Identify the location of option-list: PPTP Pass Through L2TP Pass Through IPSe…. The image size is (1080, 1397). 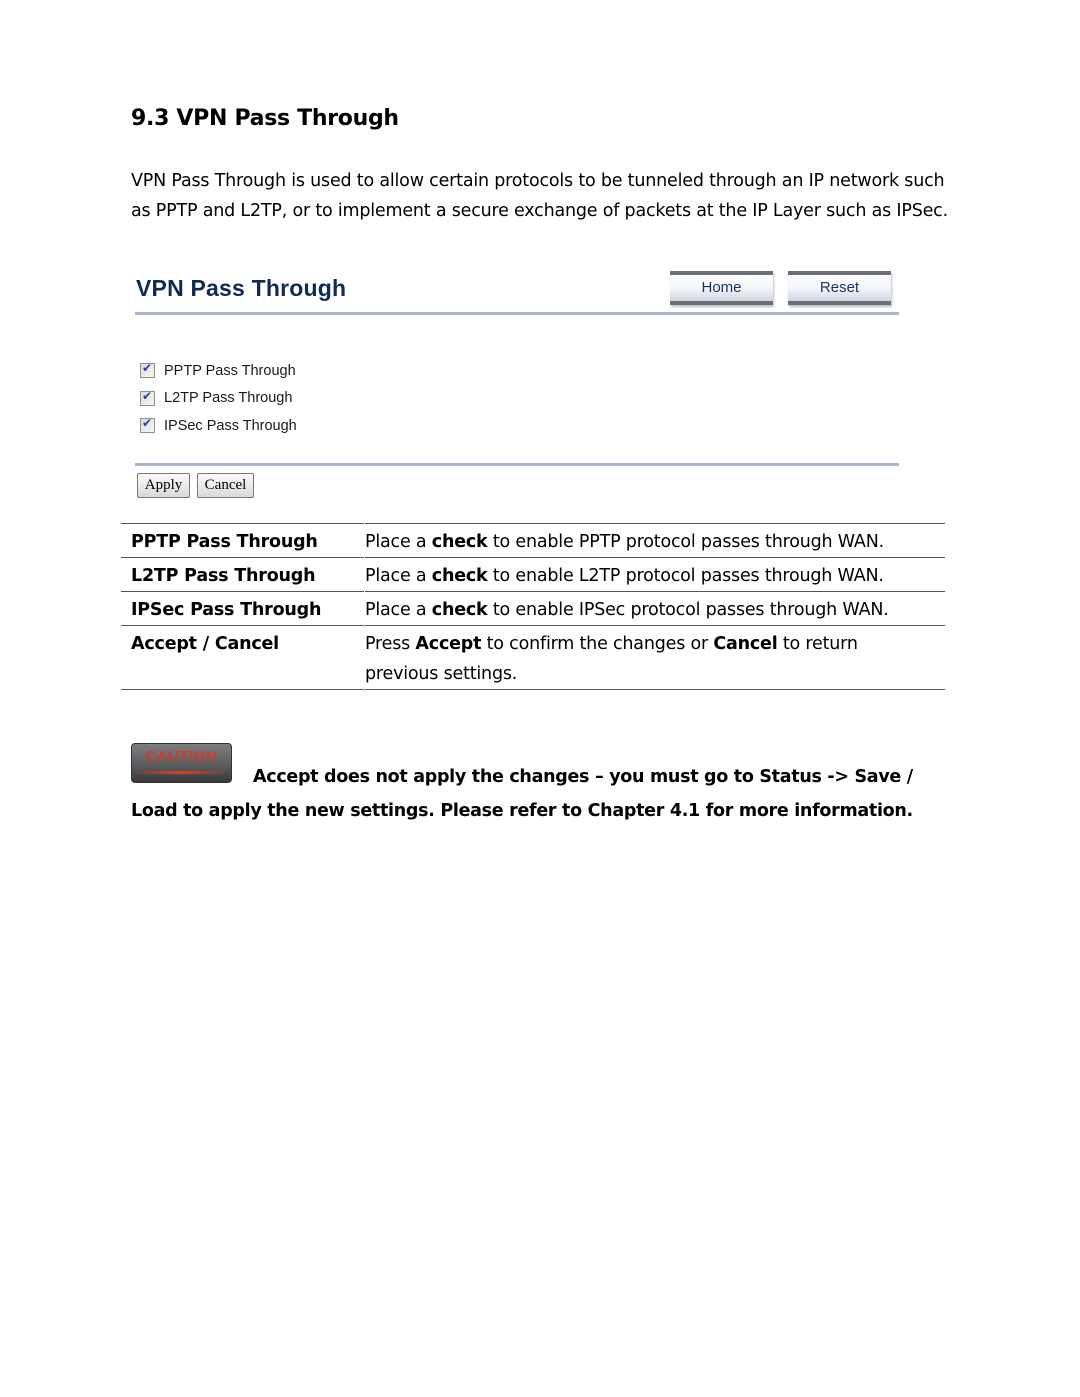
(218, 398).